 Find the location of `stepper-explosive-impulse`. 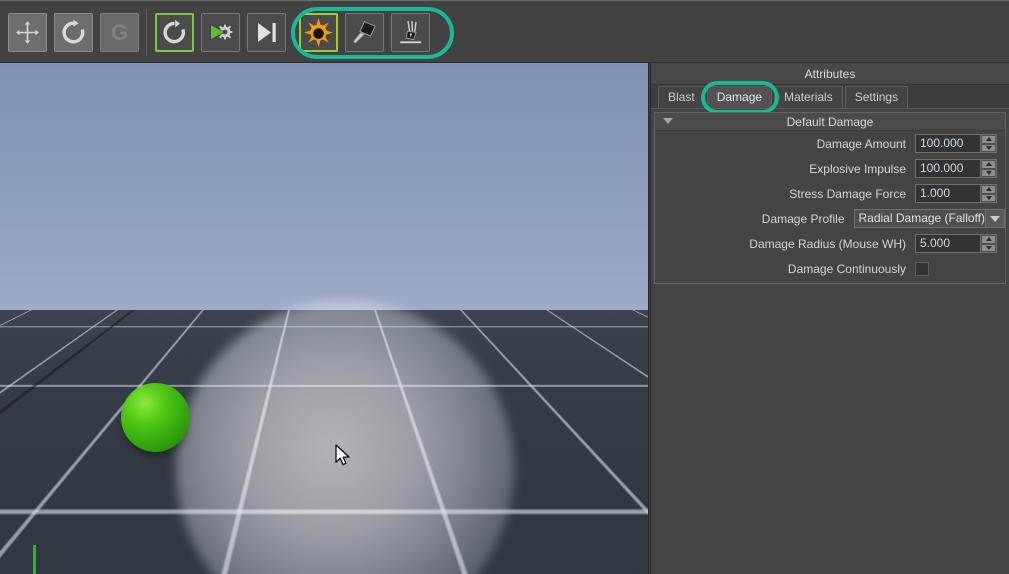

stepper-explosive-impulse is located at coordinates (988, 168).